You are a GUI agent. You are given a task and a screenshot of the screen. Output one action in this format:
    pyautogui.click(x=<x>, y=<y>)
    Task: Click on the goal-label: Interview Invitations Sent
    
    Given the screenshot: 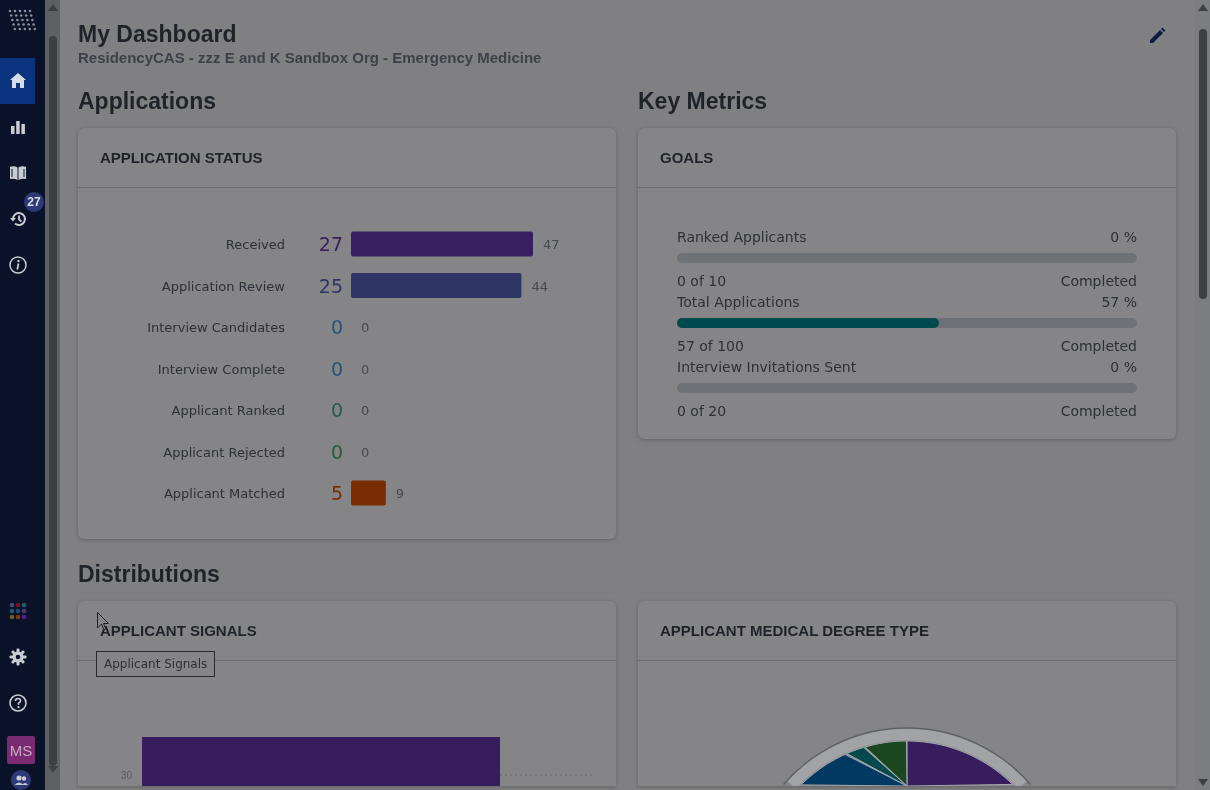 What is the action you would take?
    pyautogui.click(x=767, y=366)
    